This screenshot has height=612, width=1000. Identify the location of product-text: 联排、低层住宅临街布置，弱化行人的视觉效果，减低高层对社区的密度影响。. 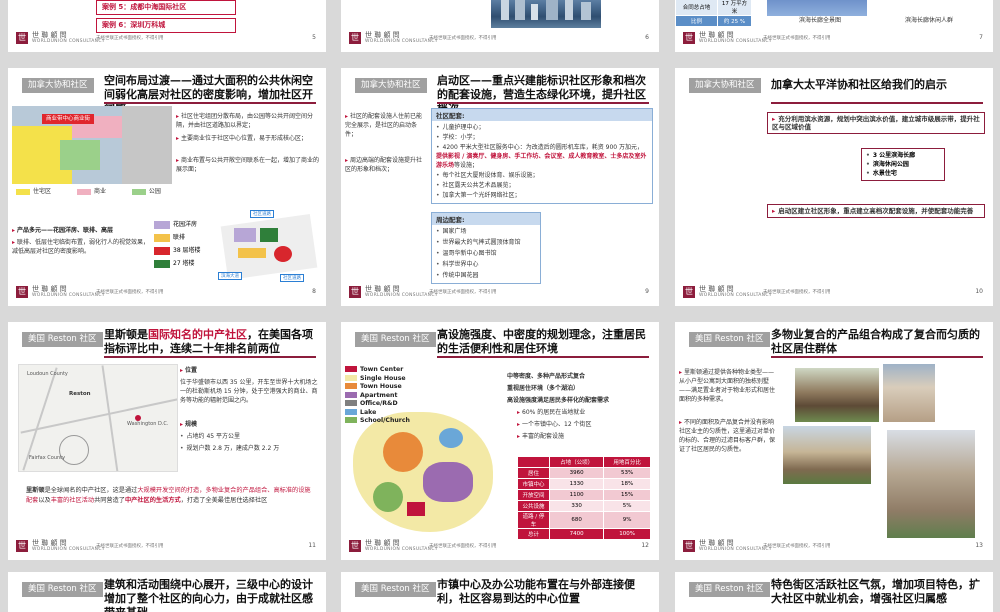
(82, 247).